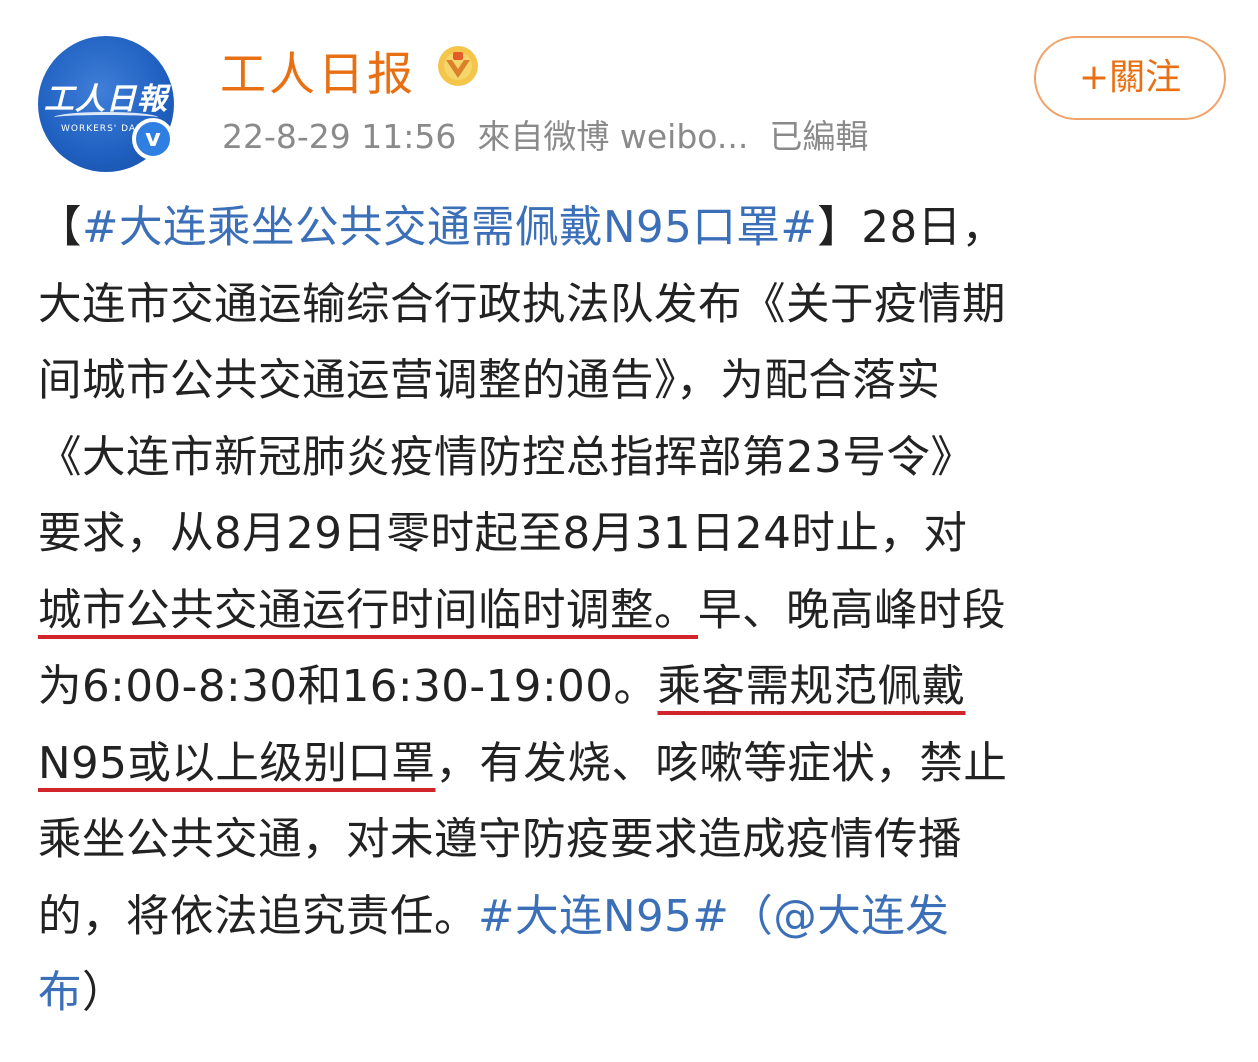 The image size is (1258, 1062). I want to click on post-line: N95或以上级别口罩，有发烧、咳嗽等症状，禁止, so click(633, 764).